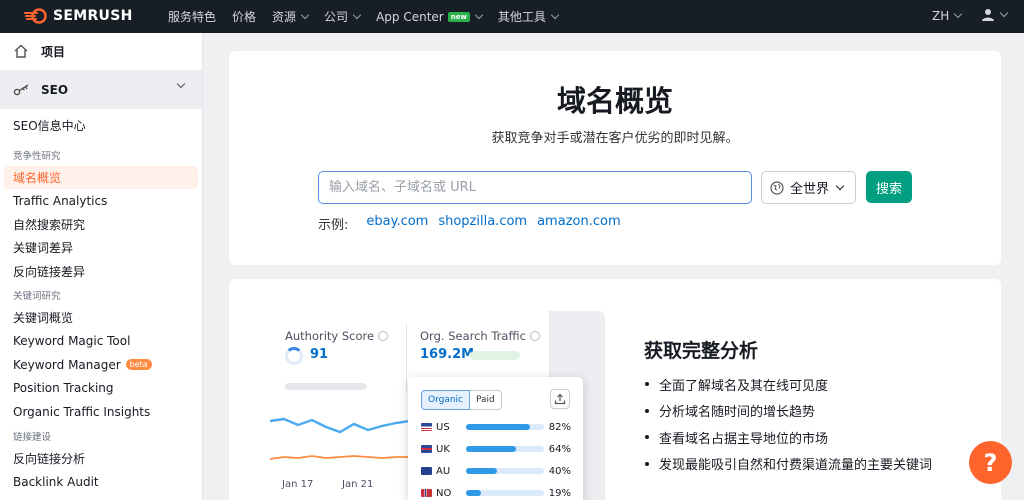  I want to click on date-label: Jan 17, so click(298, 484).